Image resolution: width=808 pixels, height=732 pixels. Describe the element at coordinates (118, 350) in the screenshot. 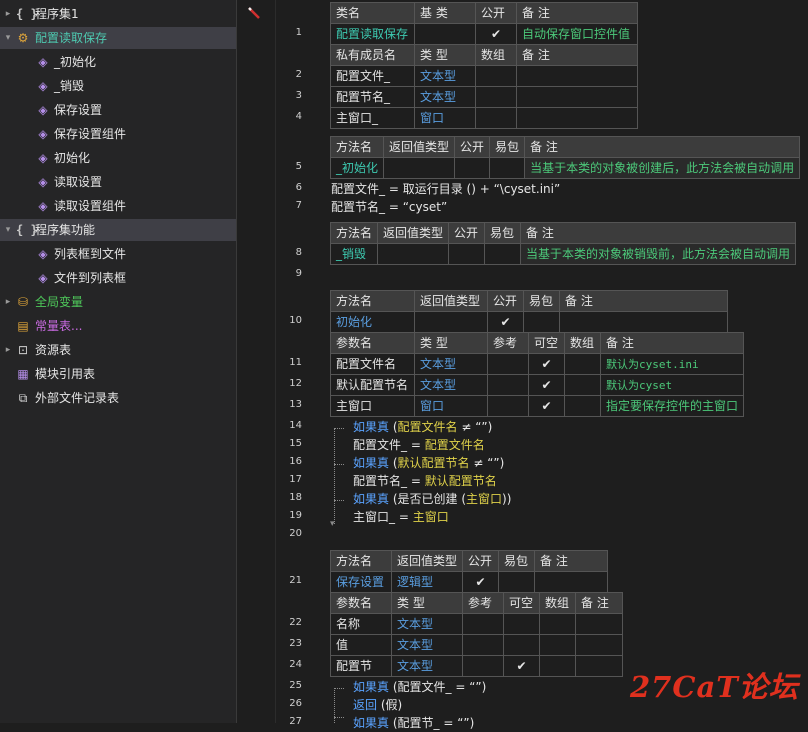

I see `tree-item-resources: ▸ ⊡ 资源表` at that location.